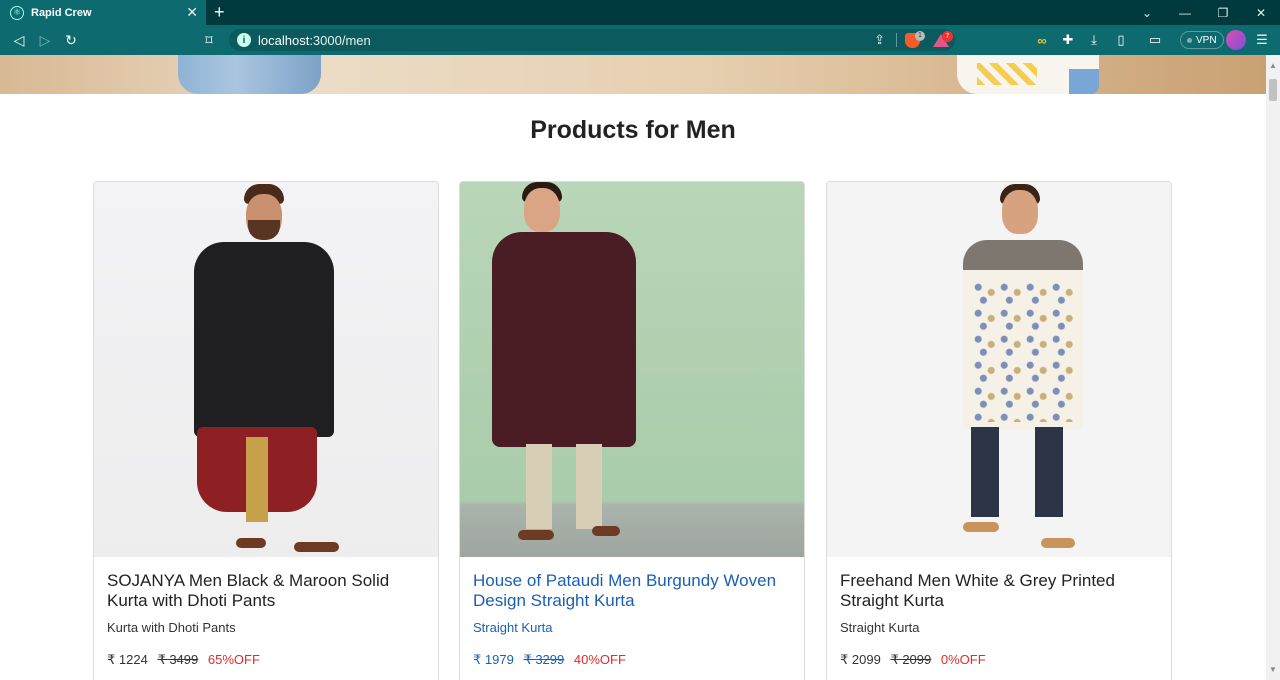 The width and height of the screenshot is (1280, 680). What do you see at coordinates (947, 36) in the screenshot?
I see `rewards-count-badge: 7` at bounding box center [947, 36].